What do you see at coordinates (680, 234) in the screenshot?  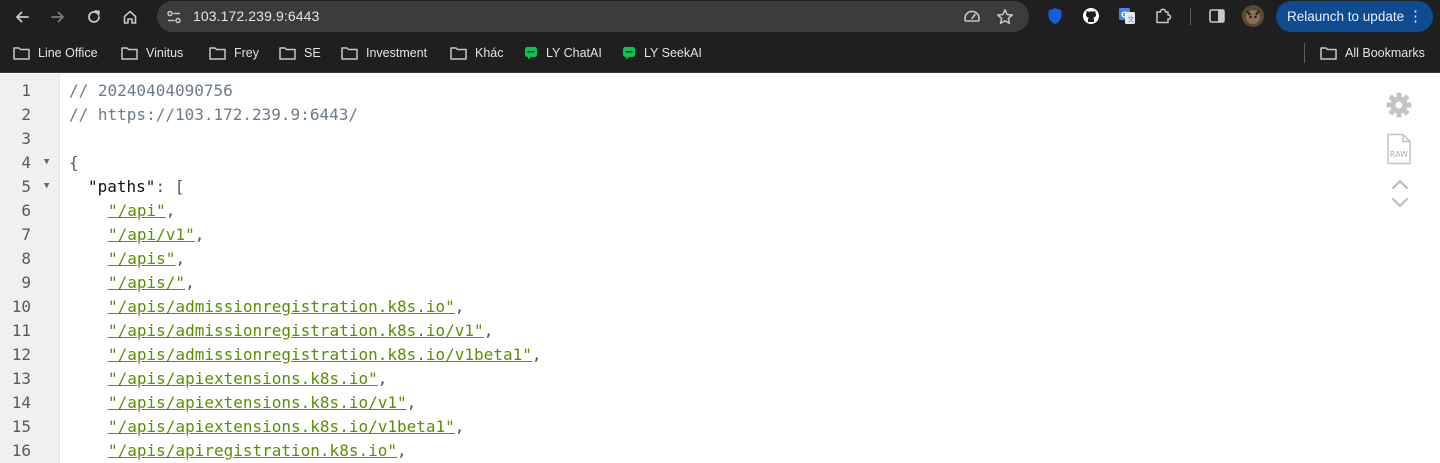 I see `code-line: 7 "/api/v1",` at bounding box center [680, 234].